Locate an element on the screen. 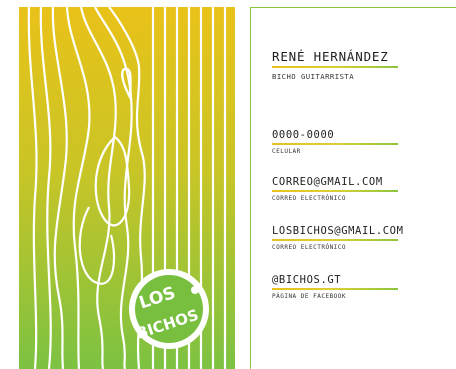 This screenshot has width=456, height=369. phone-underline is located at coordinates (335, 143).